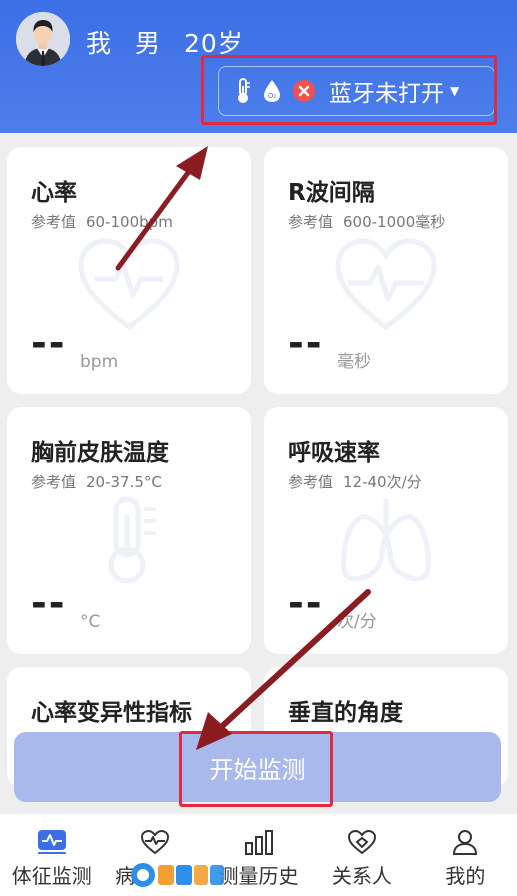 This screenshot has width=517, height=896. What do you see at coordinates (272, 96) in the screenshot?
I see `svg-text: O₂` at bounding box center [272, 96].